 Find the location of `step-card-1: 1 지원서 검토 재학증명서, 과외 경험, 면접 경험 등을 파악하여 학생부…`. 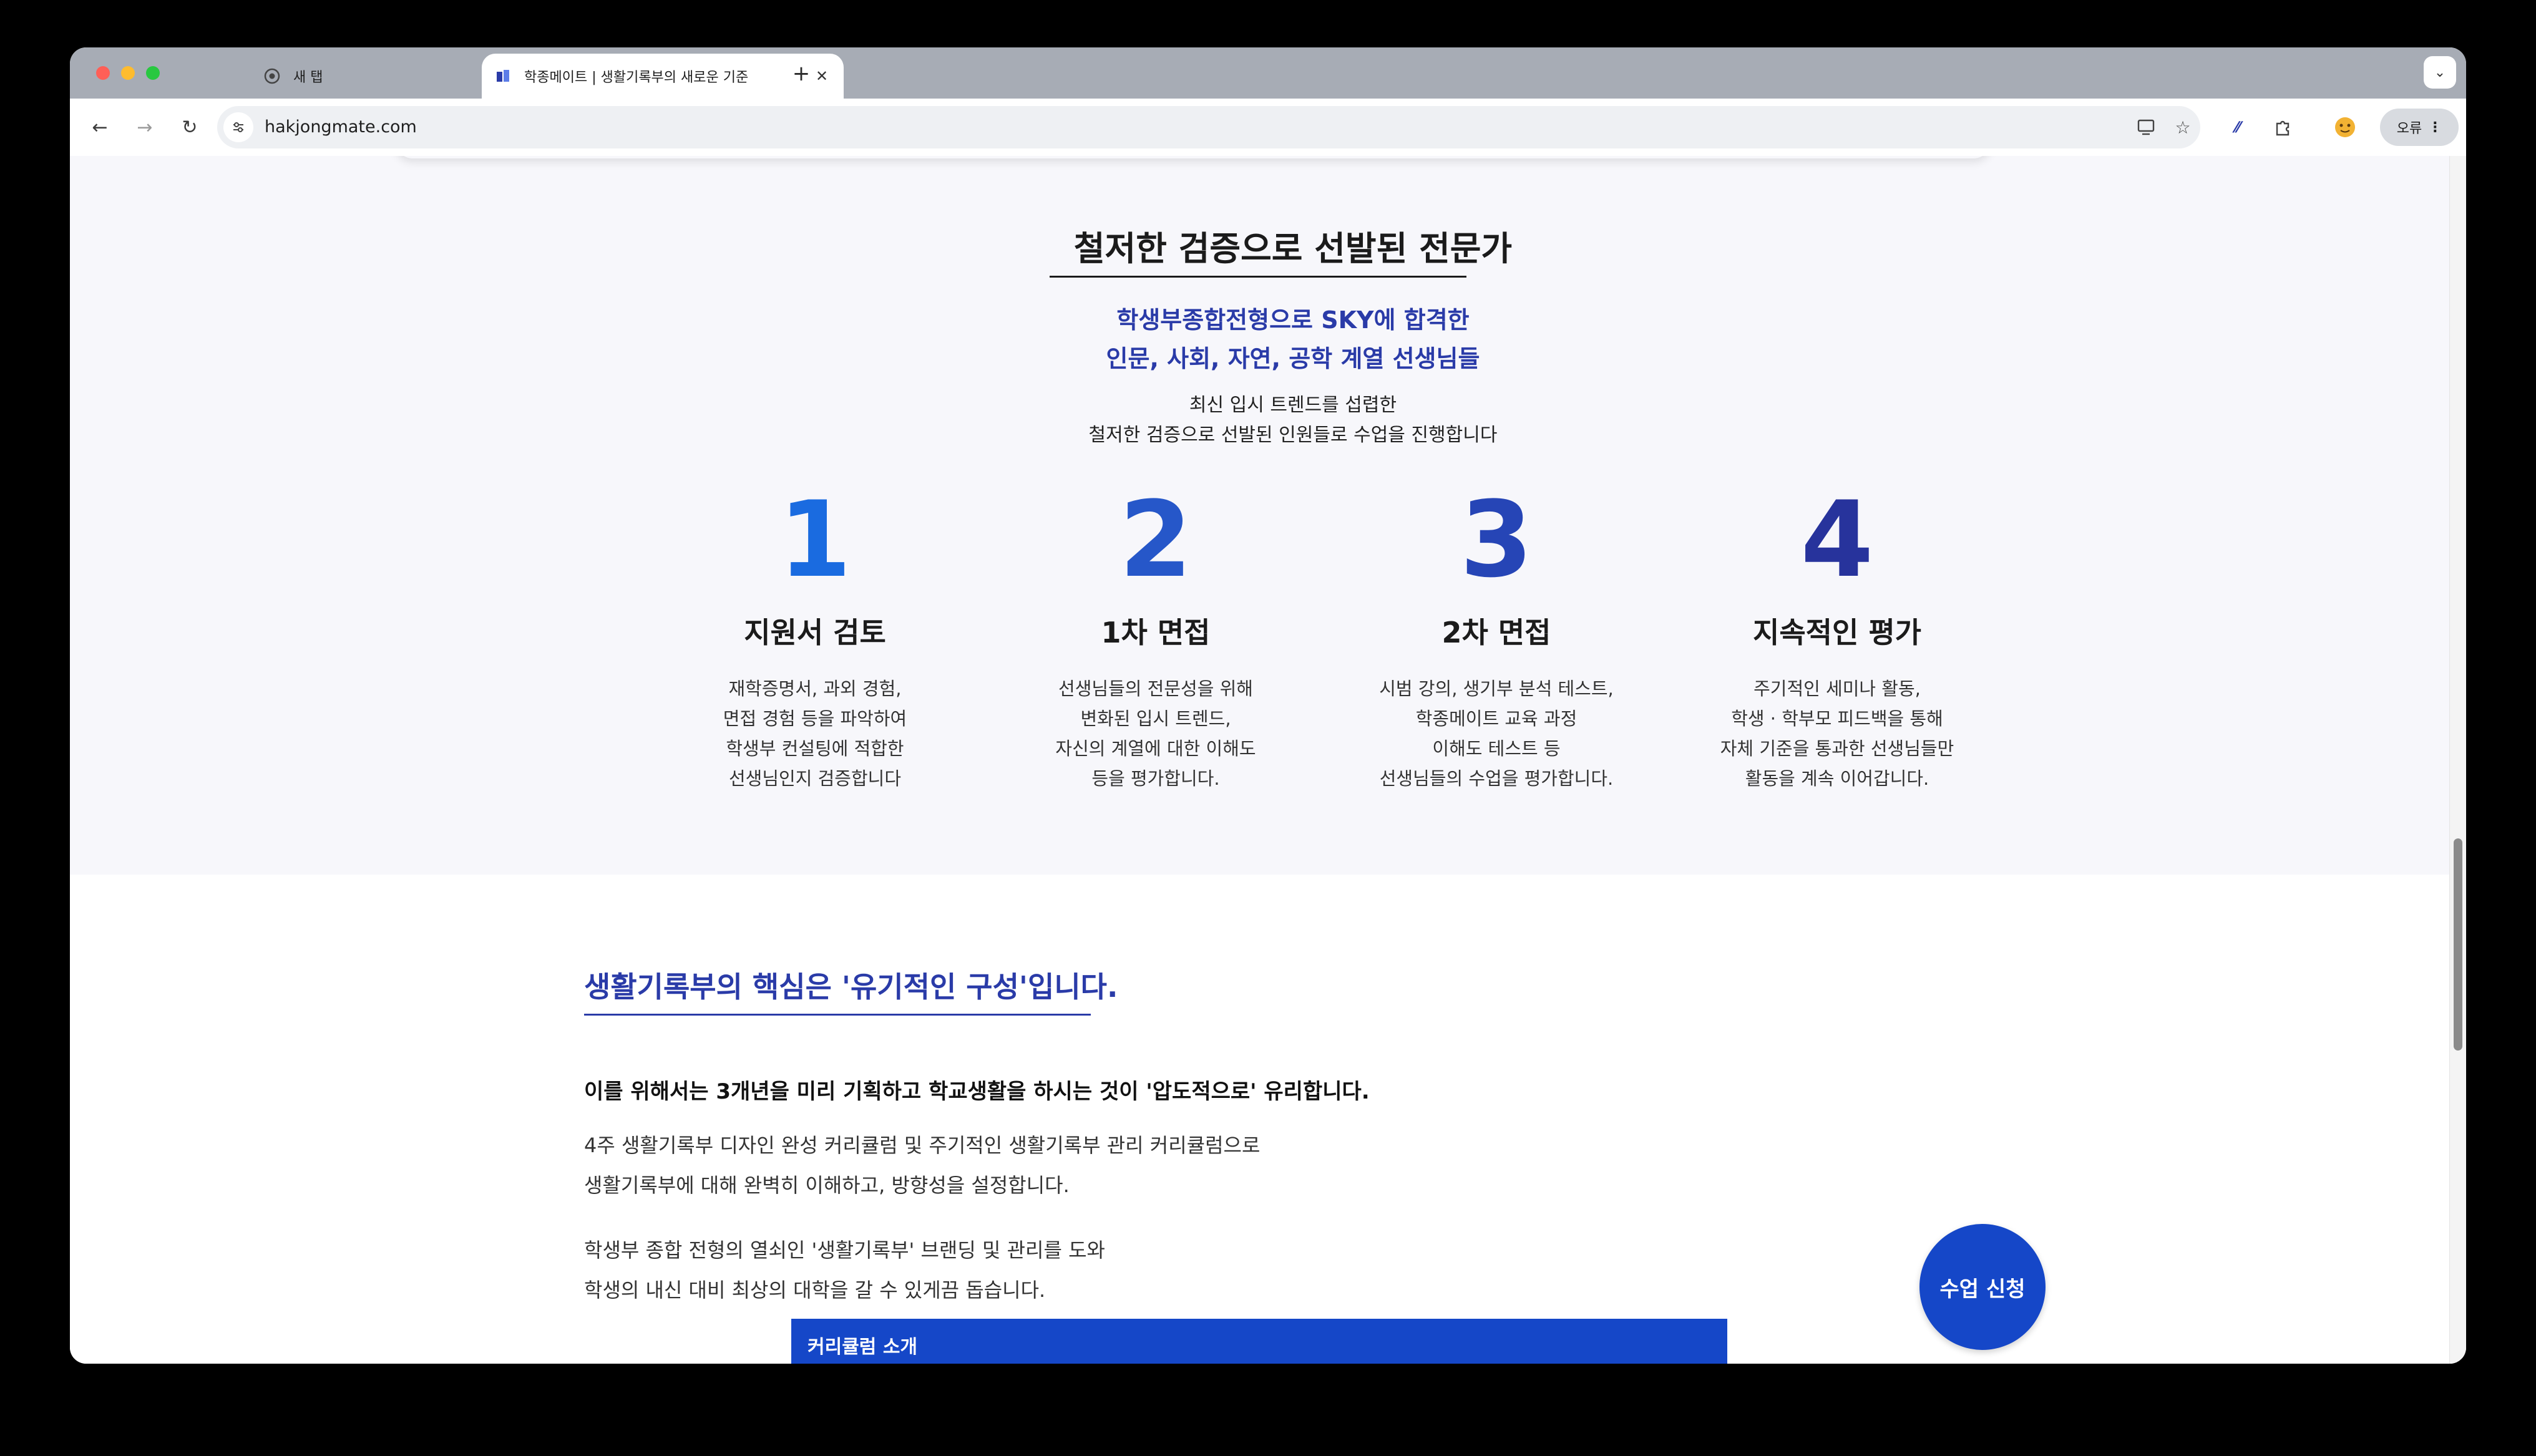

step-card-1: 1 지원서 검토 재학증명서, 과외 경험, 면접 경험 등을 파악하여 학생부… is located at coordinates (815, 640).